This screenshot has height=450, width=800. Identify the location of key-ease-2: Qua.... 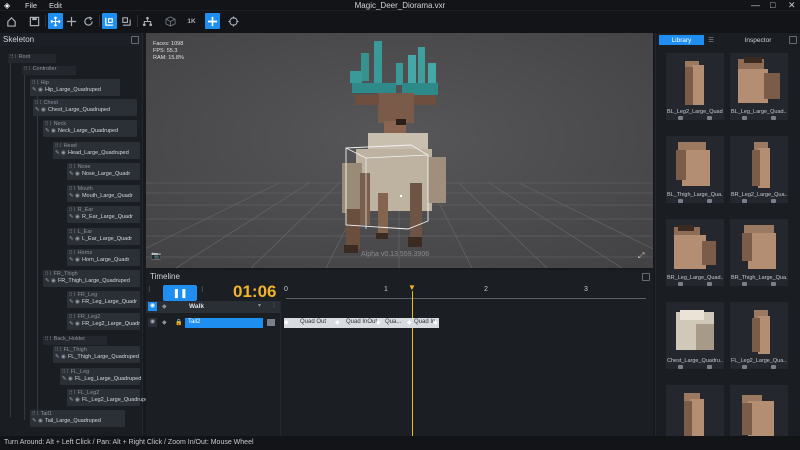
(393, 322).